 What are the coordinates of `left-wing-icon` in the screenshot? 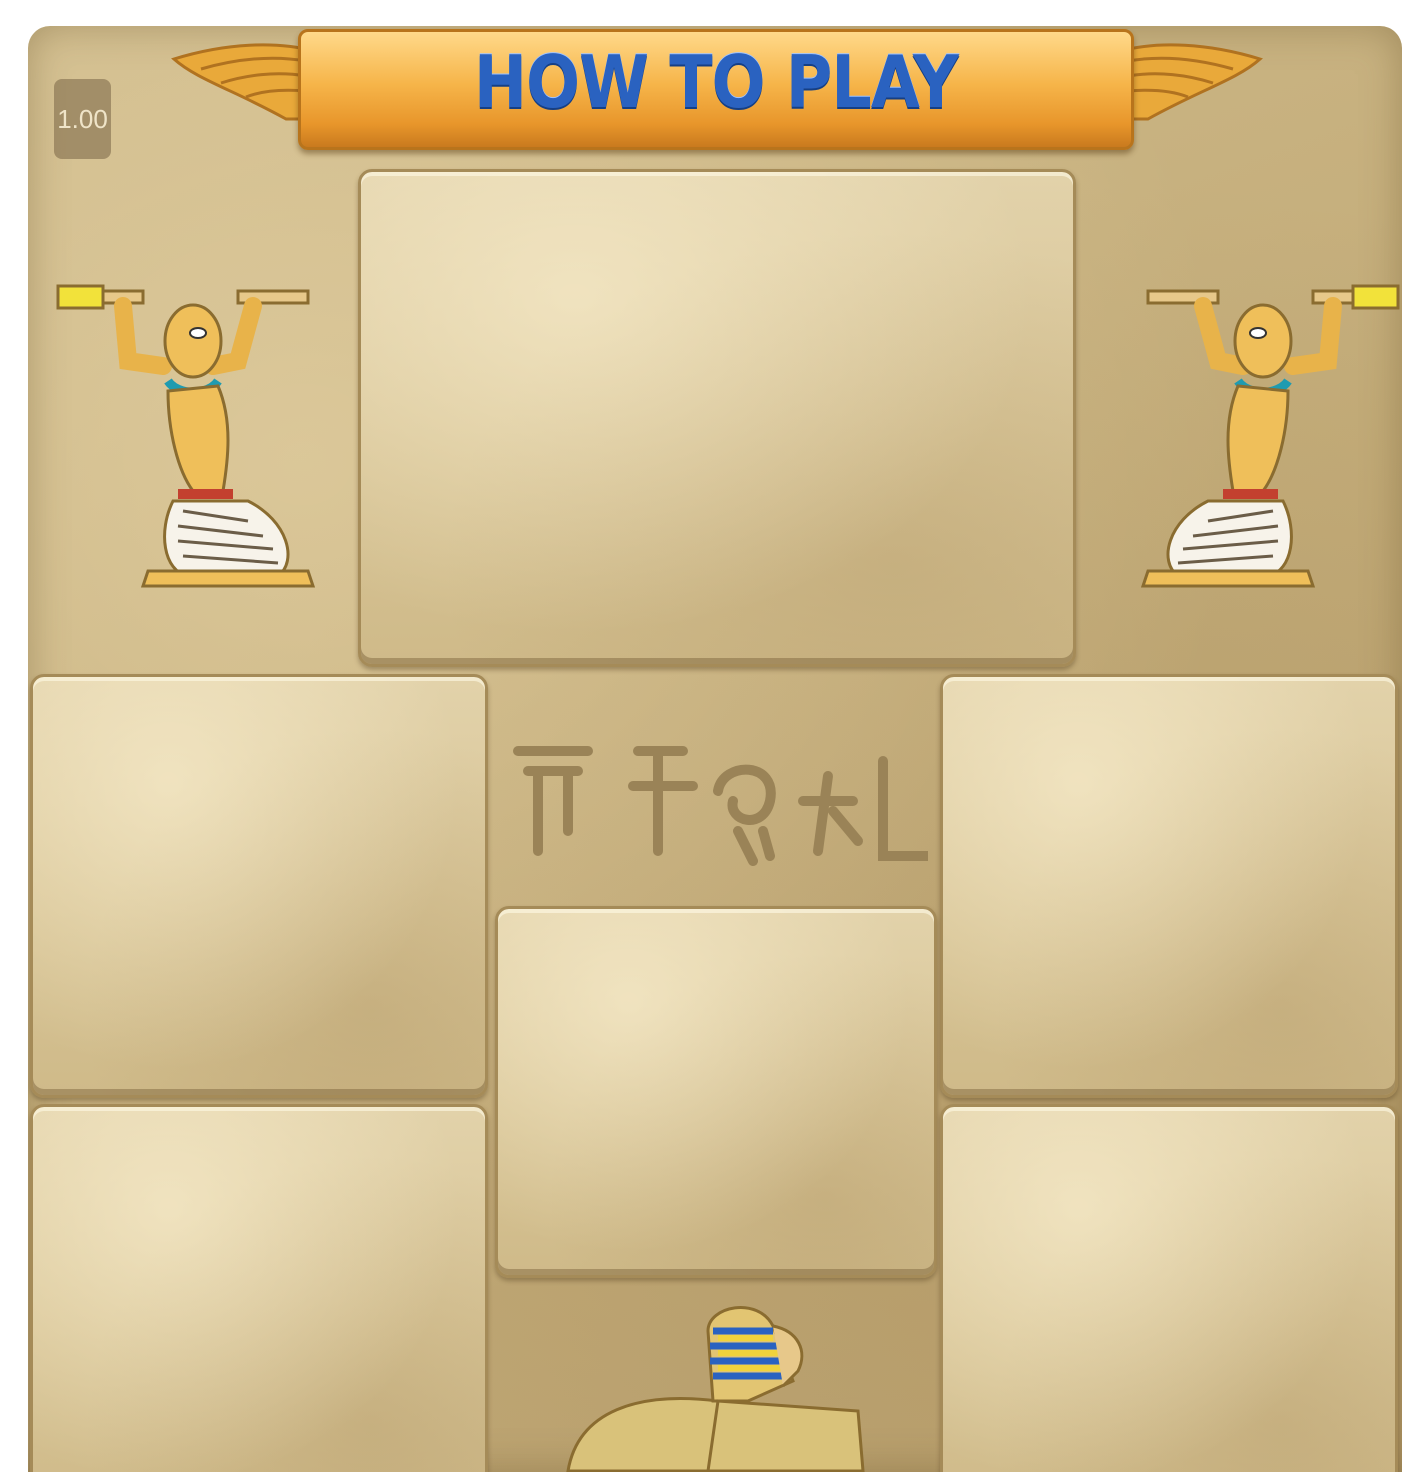 It's located at (243, 82).